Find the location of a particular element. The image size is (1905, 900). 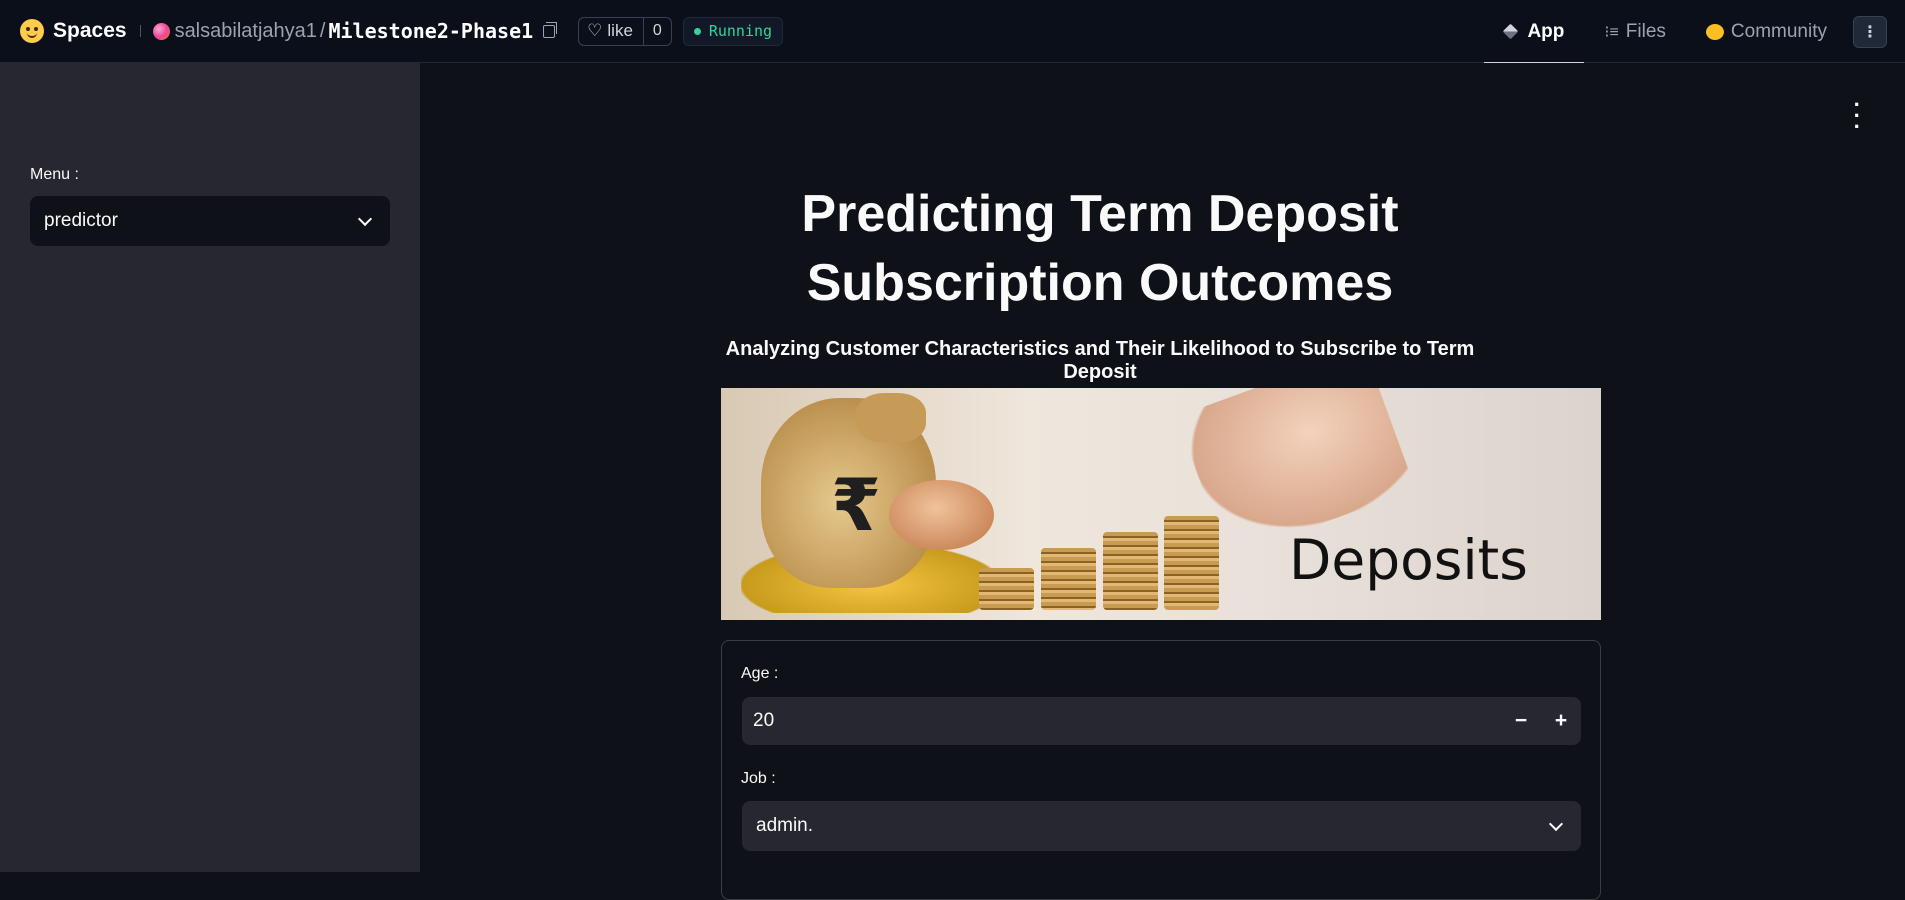

like-widget: ♡ like 0 is located at coordinates (625, 31).